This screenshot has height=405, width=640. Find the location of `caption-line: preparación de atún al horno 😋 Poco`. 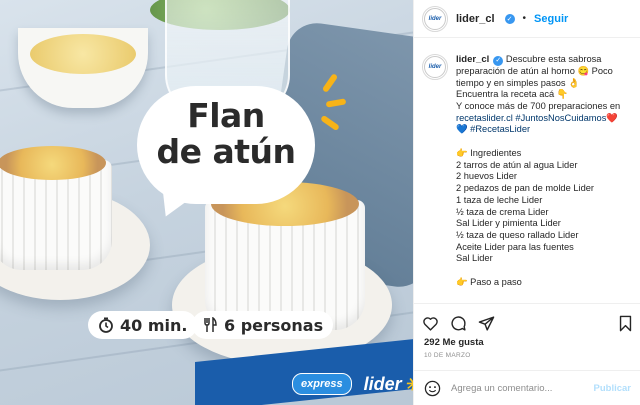

caption-line: preparación de atún al horno 😋 Poco is located at coordinates (534, 70).